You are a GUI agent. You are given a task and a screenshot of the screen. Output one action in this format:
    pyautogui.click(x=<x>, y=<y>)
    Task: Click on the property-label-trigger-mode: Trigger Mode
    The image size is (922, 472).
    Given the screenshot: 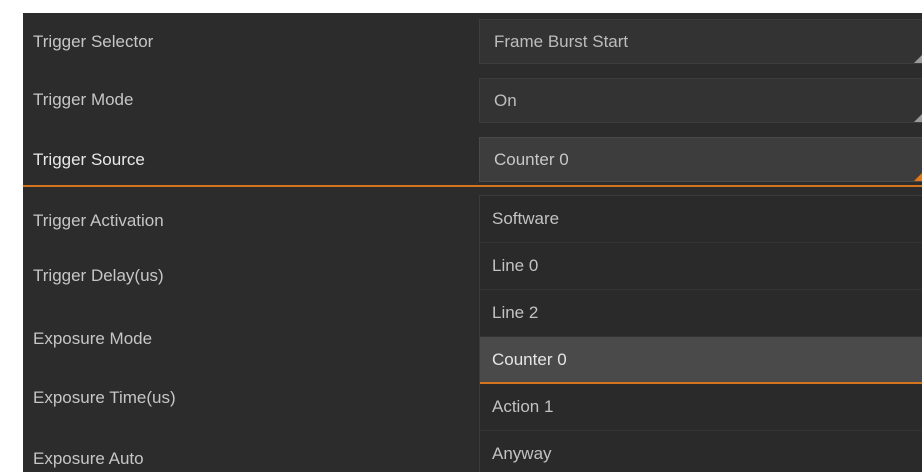 What is the action you would take?
    pyautogui.click(x=83, y=99)
    